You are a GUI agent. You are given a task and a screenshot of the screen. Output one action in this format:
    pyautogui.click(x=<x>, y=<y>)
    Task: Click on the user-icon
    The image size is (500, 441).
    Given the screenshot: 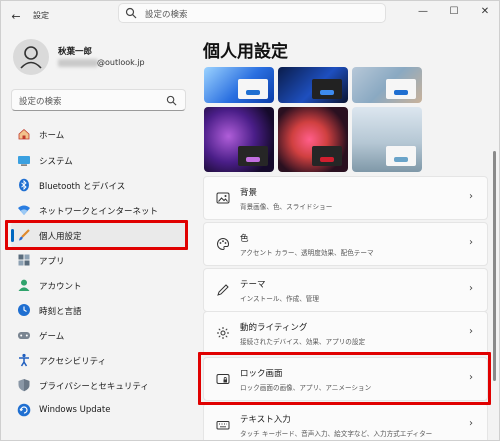 What is the action you would take?
    pyautogui.click(x=31, y=57)
    